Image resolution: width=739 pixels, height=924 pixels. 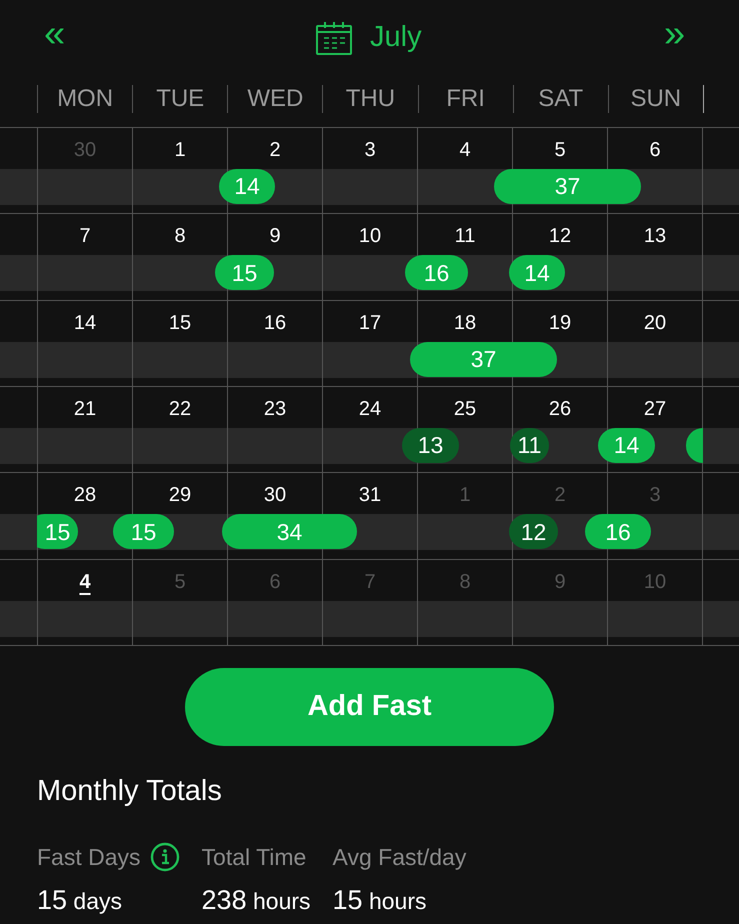 I want to click on weekday-label: MON, so click(x=85, y=99).